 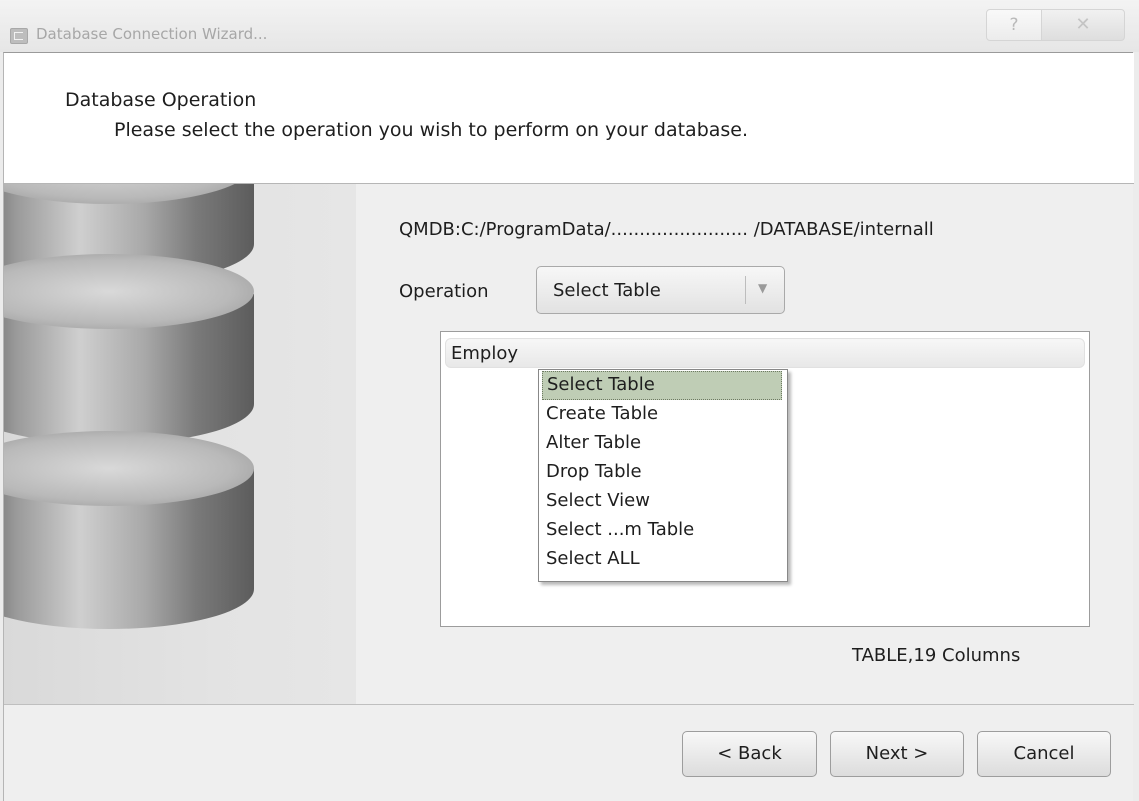 What do you see at coordinates (444, 291) in the screenshot?
I see `operation-label: Operation` at bounding box center [444, 291].